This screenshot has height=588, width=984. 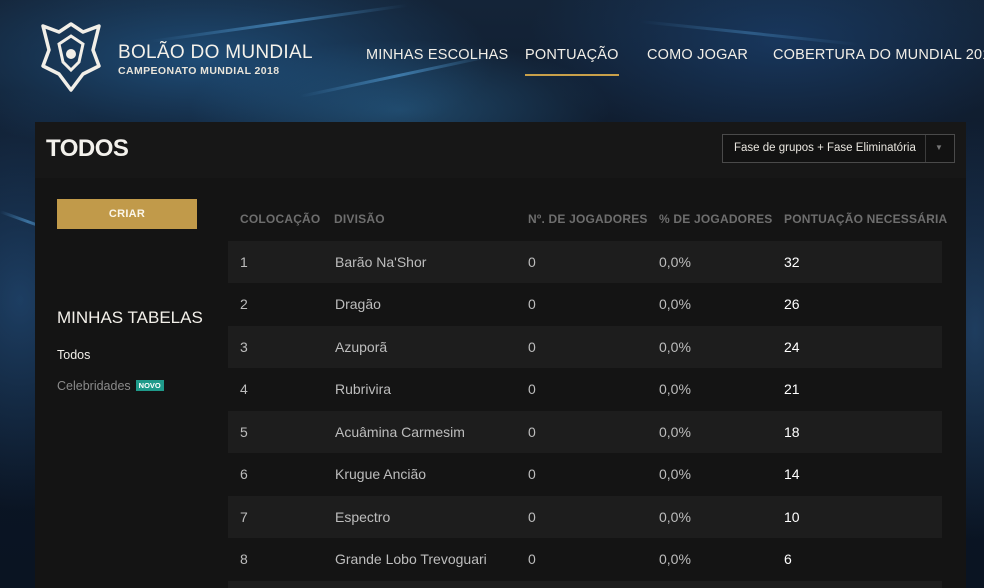 What do you see at coordinates (792, 347) in the screenshot?
I see `cell-points: 24` at bounding box center [792, 347].